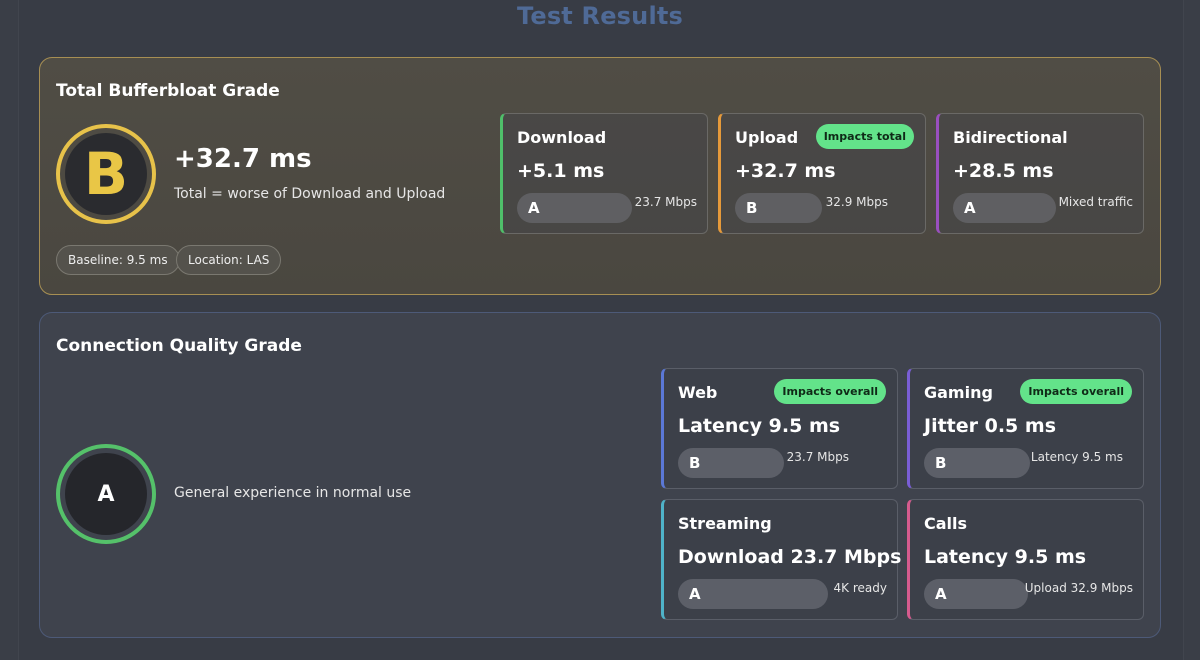 This screenshot has width=1200, height=660. What do you see at coordinates (168, 91) in the screenshot?
I see `bufferbloat-title: Total Bufferbloat Grade` at bounding box center [168, 91].